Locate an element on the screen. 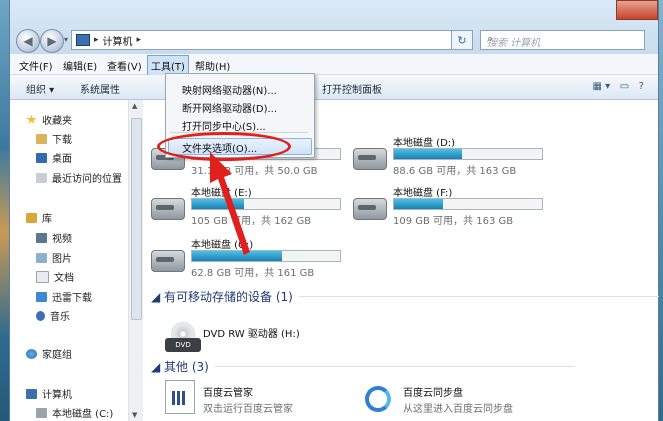 The image size is (663, 421). sidebar-item-label: 图片 is located at coordinates (62, 259).